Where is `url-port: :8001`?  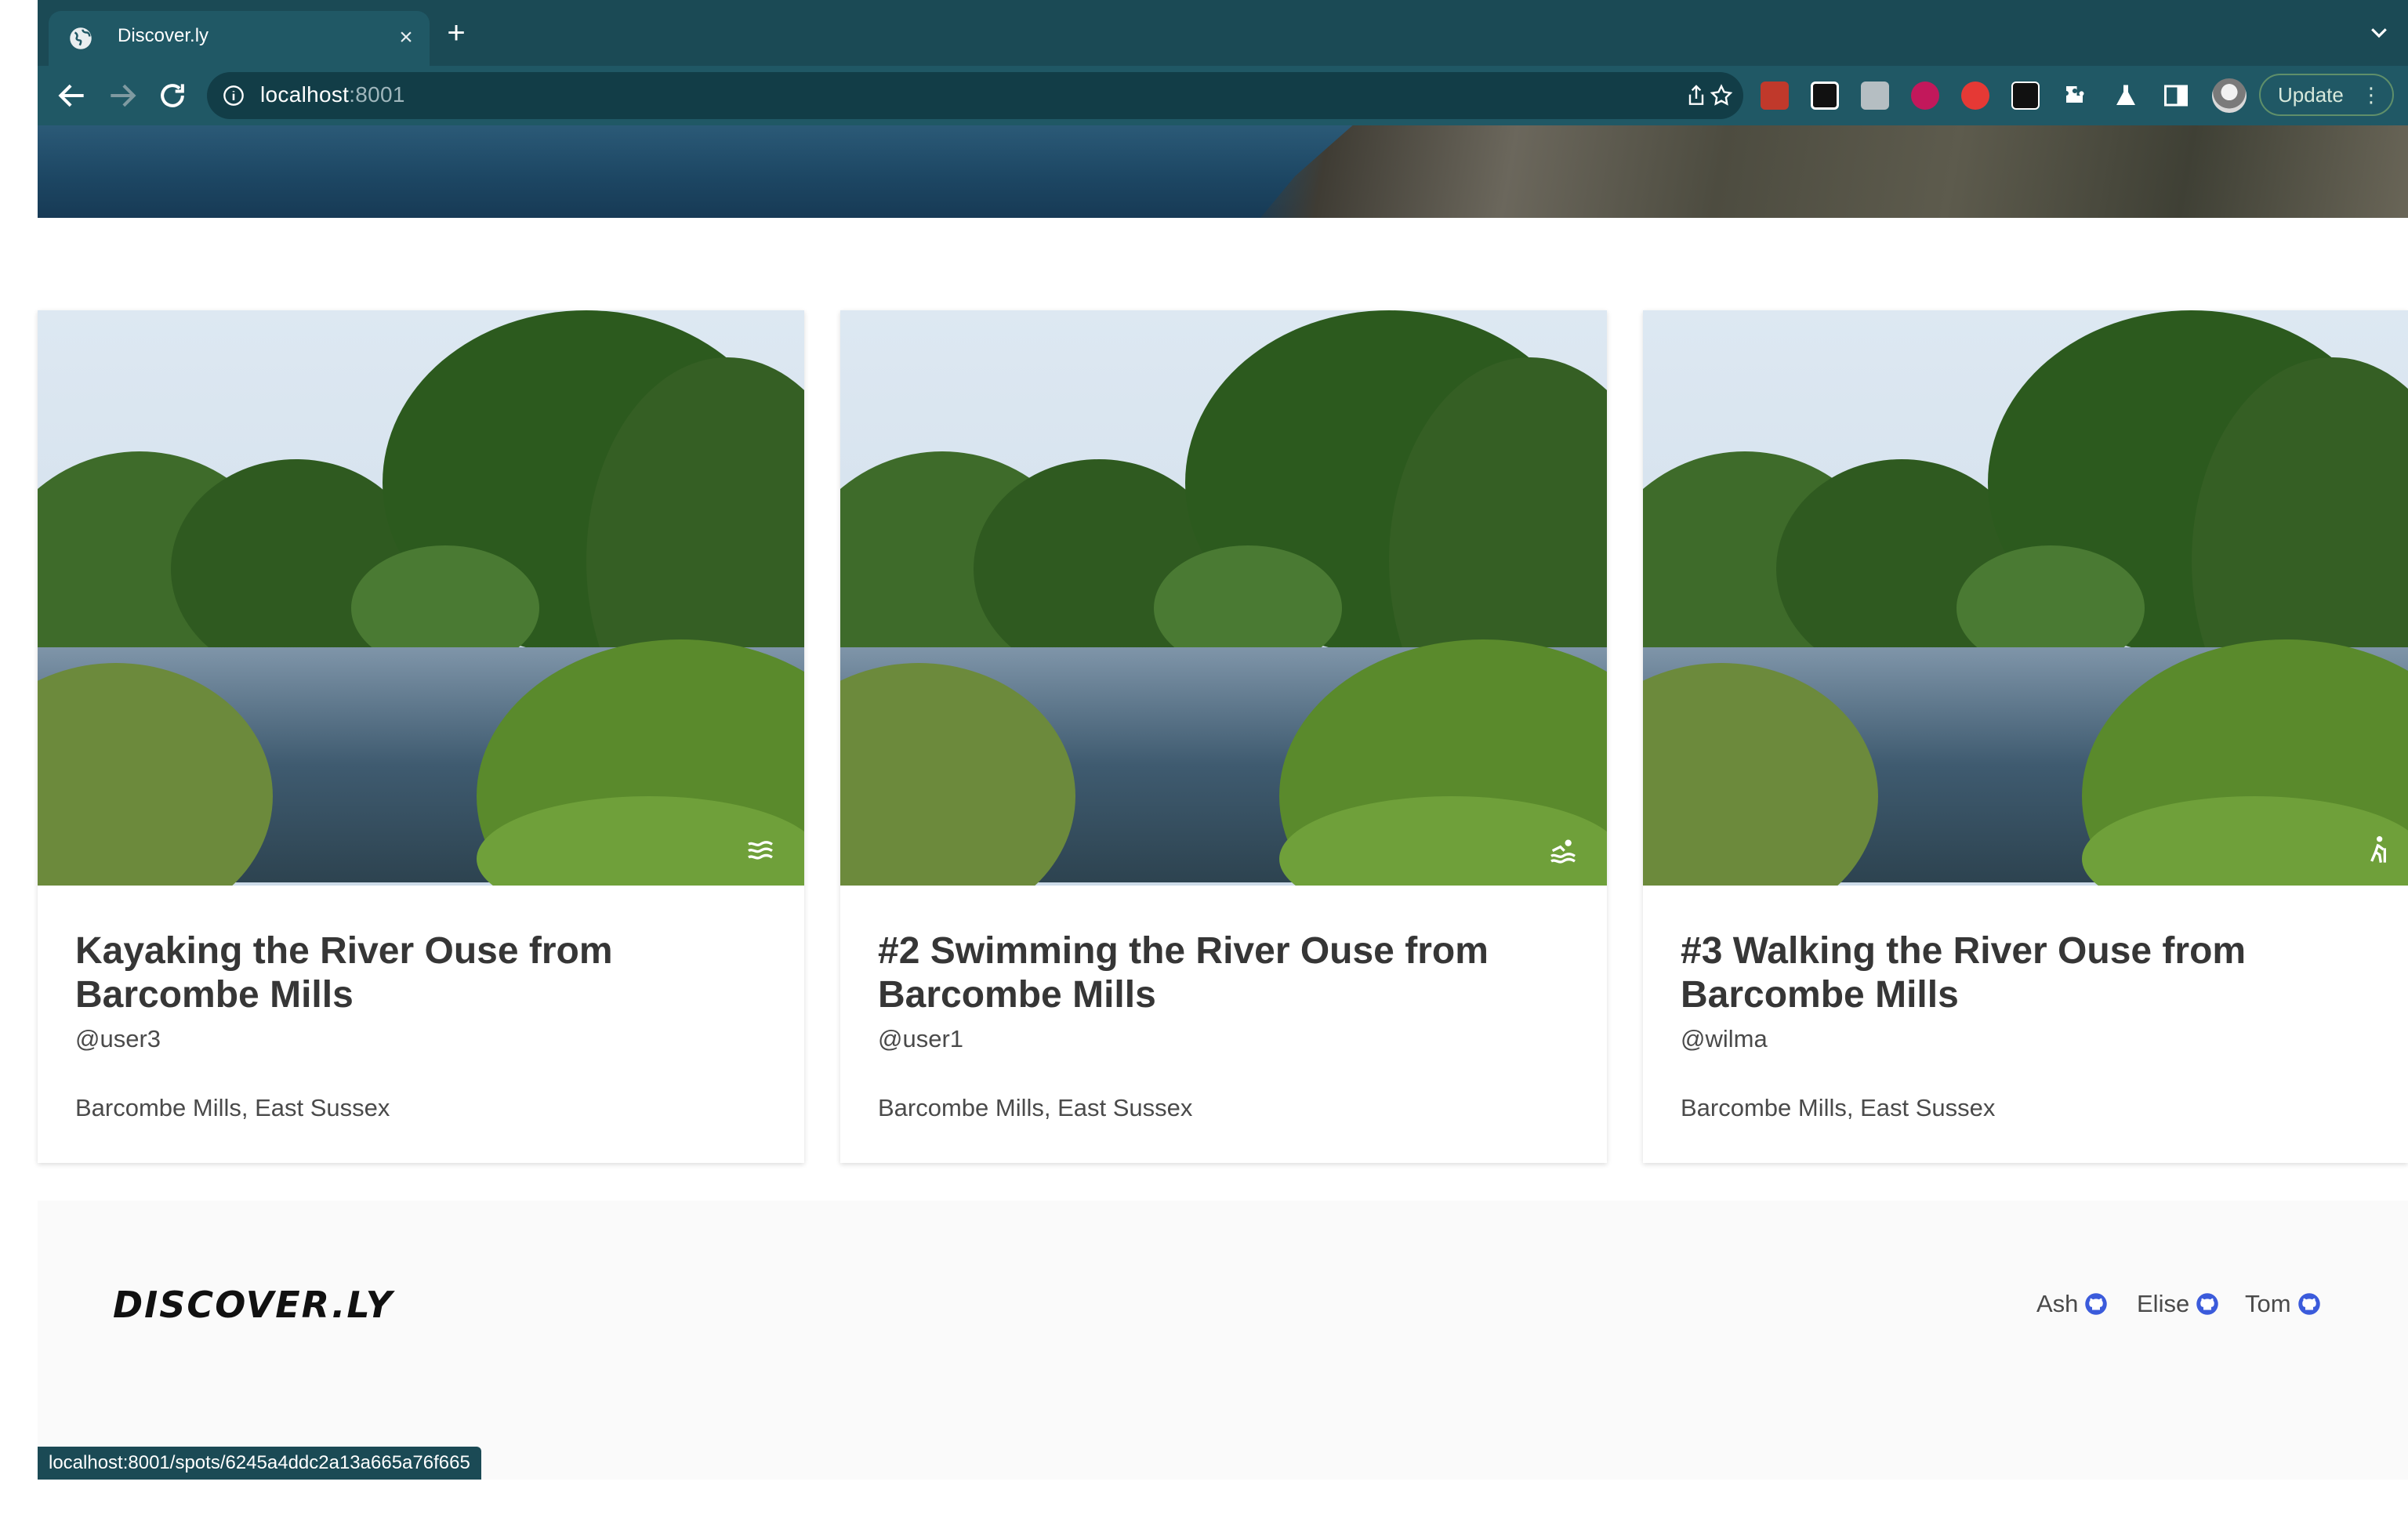 url-port: :8001 is located at coordinates (377, 94).